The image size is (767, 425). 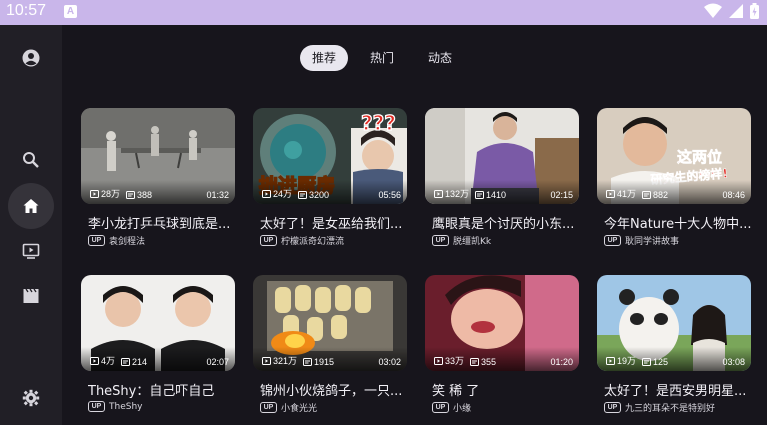 I want to click on movies-button, so click(x=31, y=296).